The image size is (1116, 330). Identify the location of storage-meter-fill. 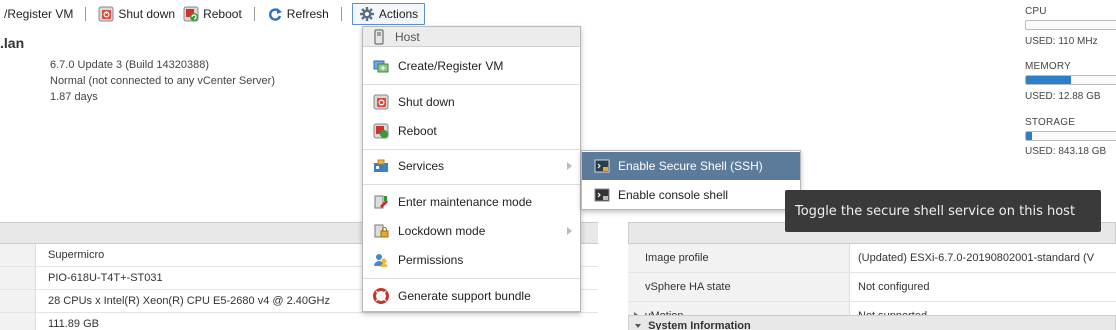
(1029, 136).